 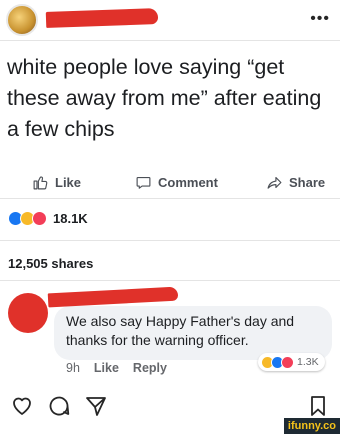 I want to click on action-divider, so click(x=170, y=198).